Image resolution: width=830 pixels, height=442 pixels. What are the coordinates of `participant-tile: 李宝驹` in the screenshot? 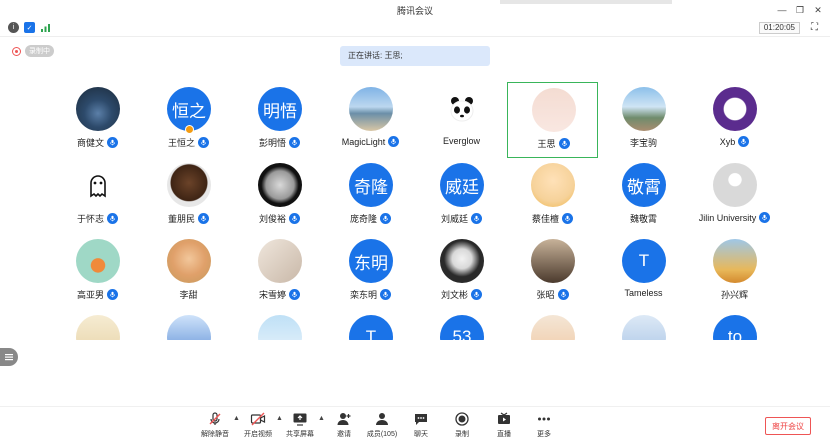 It's located at (643, 120).